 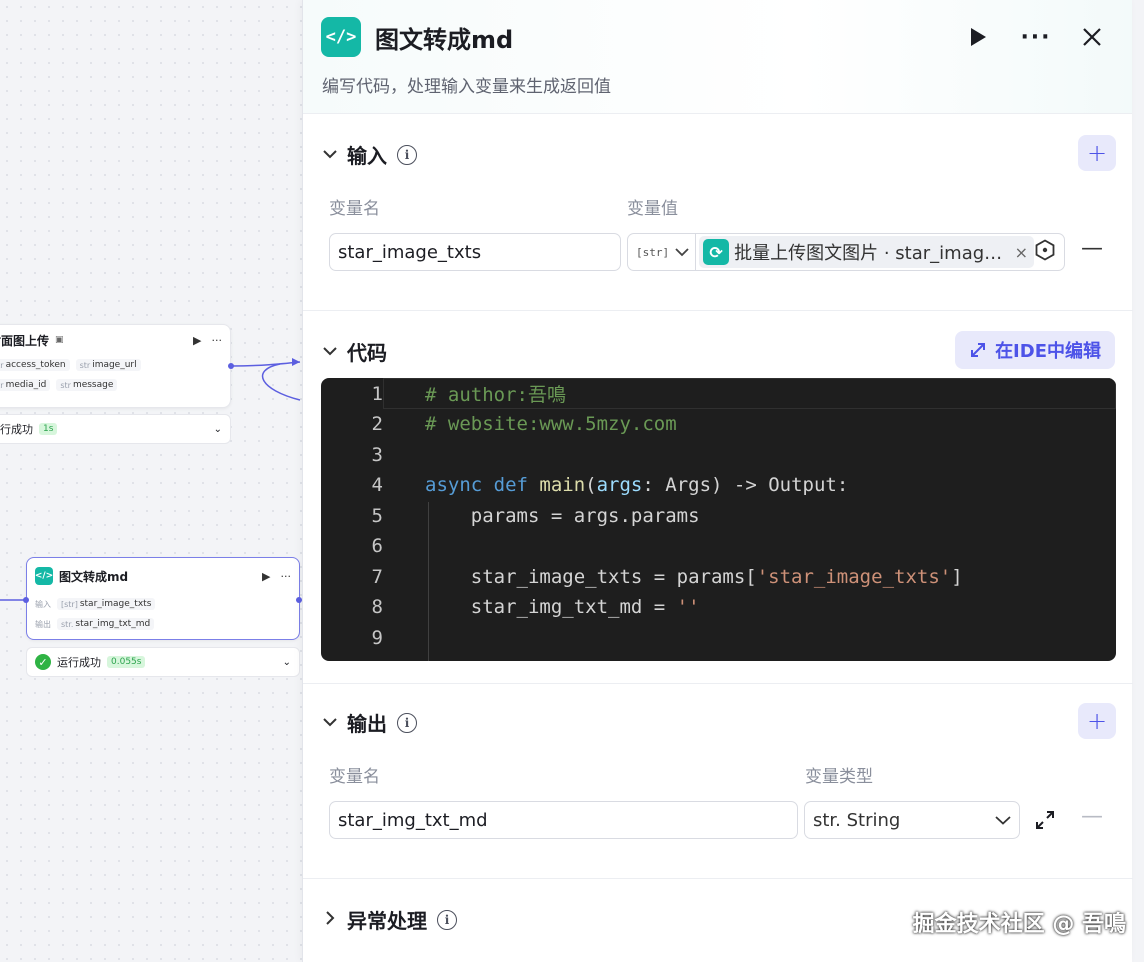 I want to click on code-token: main, so click(x=562, y=485).